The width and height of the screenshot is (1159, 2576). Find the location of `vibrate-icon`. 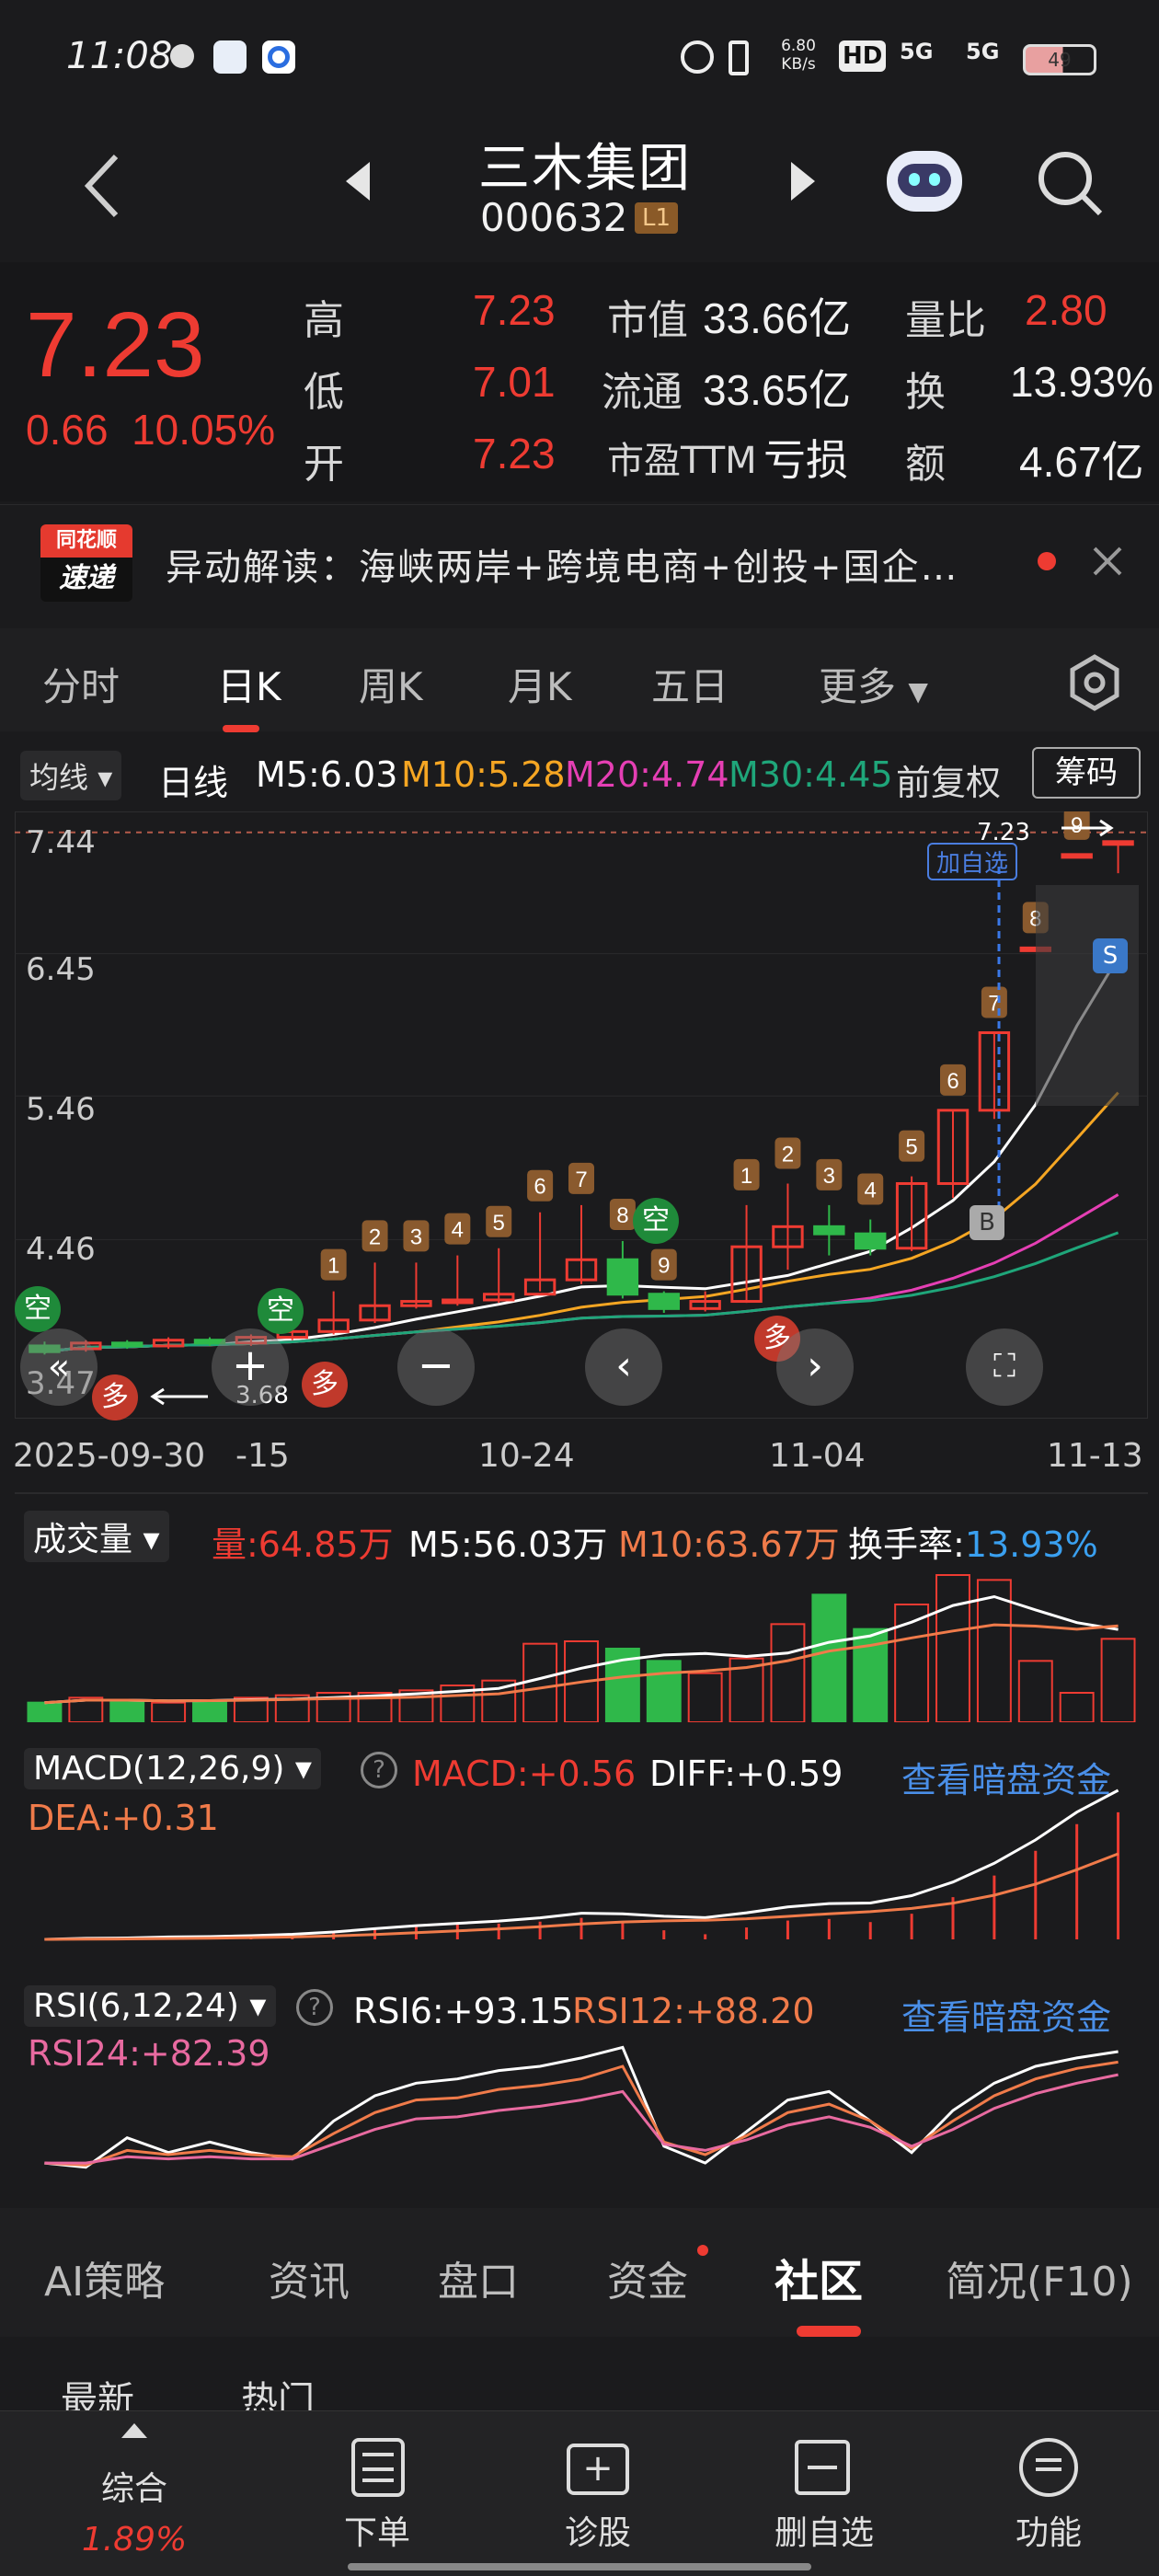

vibrate-icon is located at coordinates (739, 57).